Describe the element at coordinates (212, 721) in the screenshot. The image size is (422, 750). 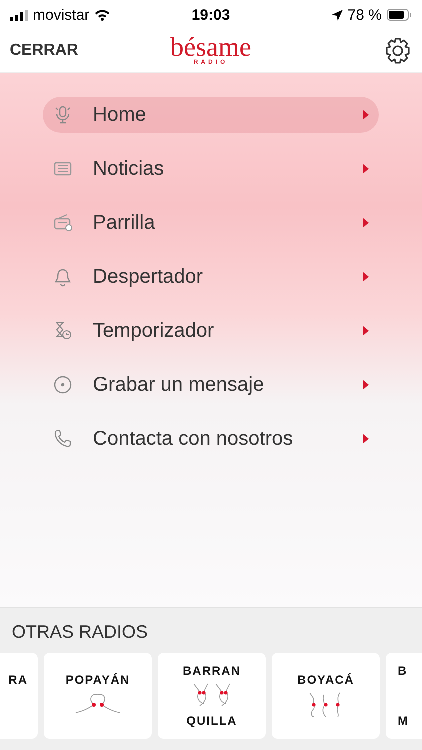
I see `station-name: QUILLA` at that location.